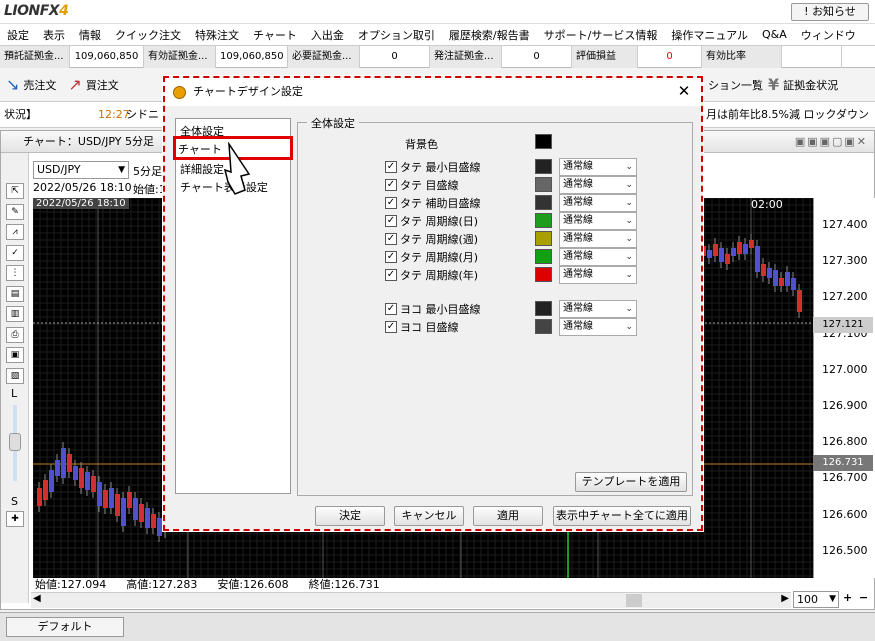  Describe the element at coordinates (816, 599) in the screenshot. I see `zoom-select: 100 ▼` at that location.